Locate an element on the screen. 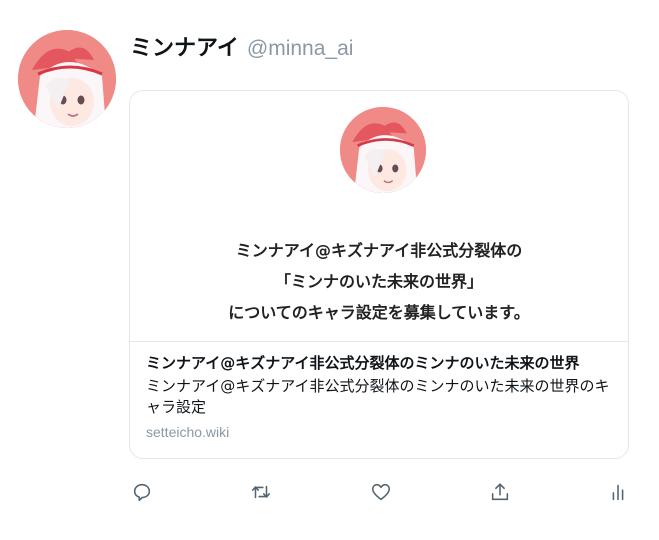  retweet-button is located at coordinates (261, 492).